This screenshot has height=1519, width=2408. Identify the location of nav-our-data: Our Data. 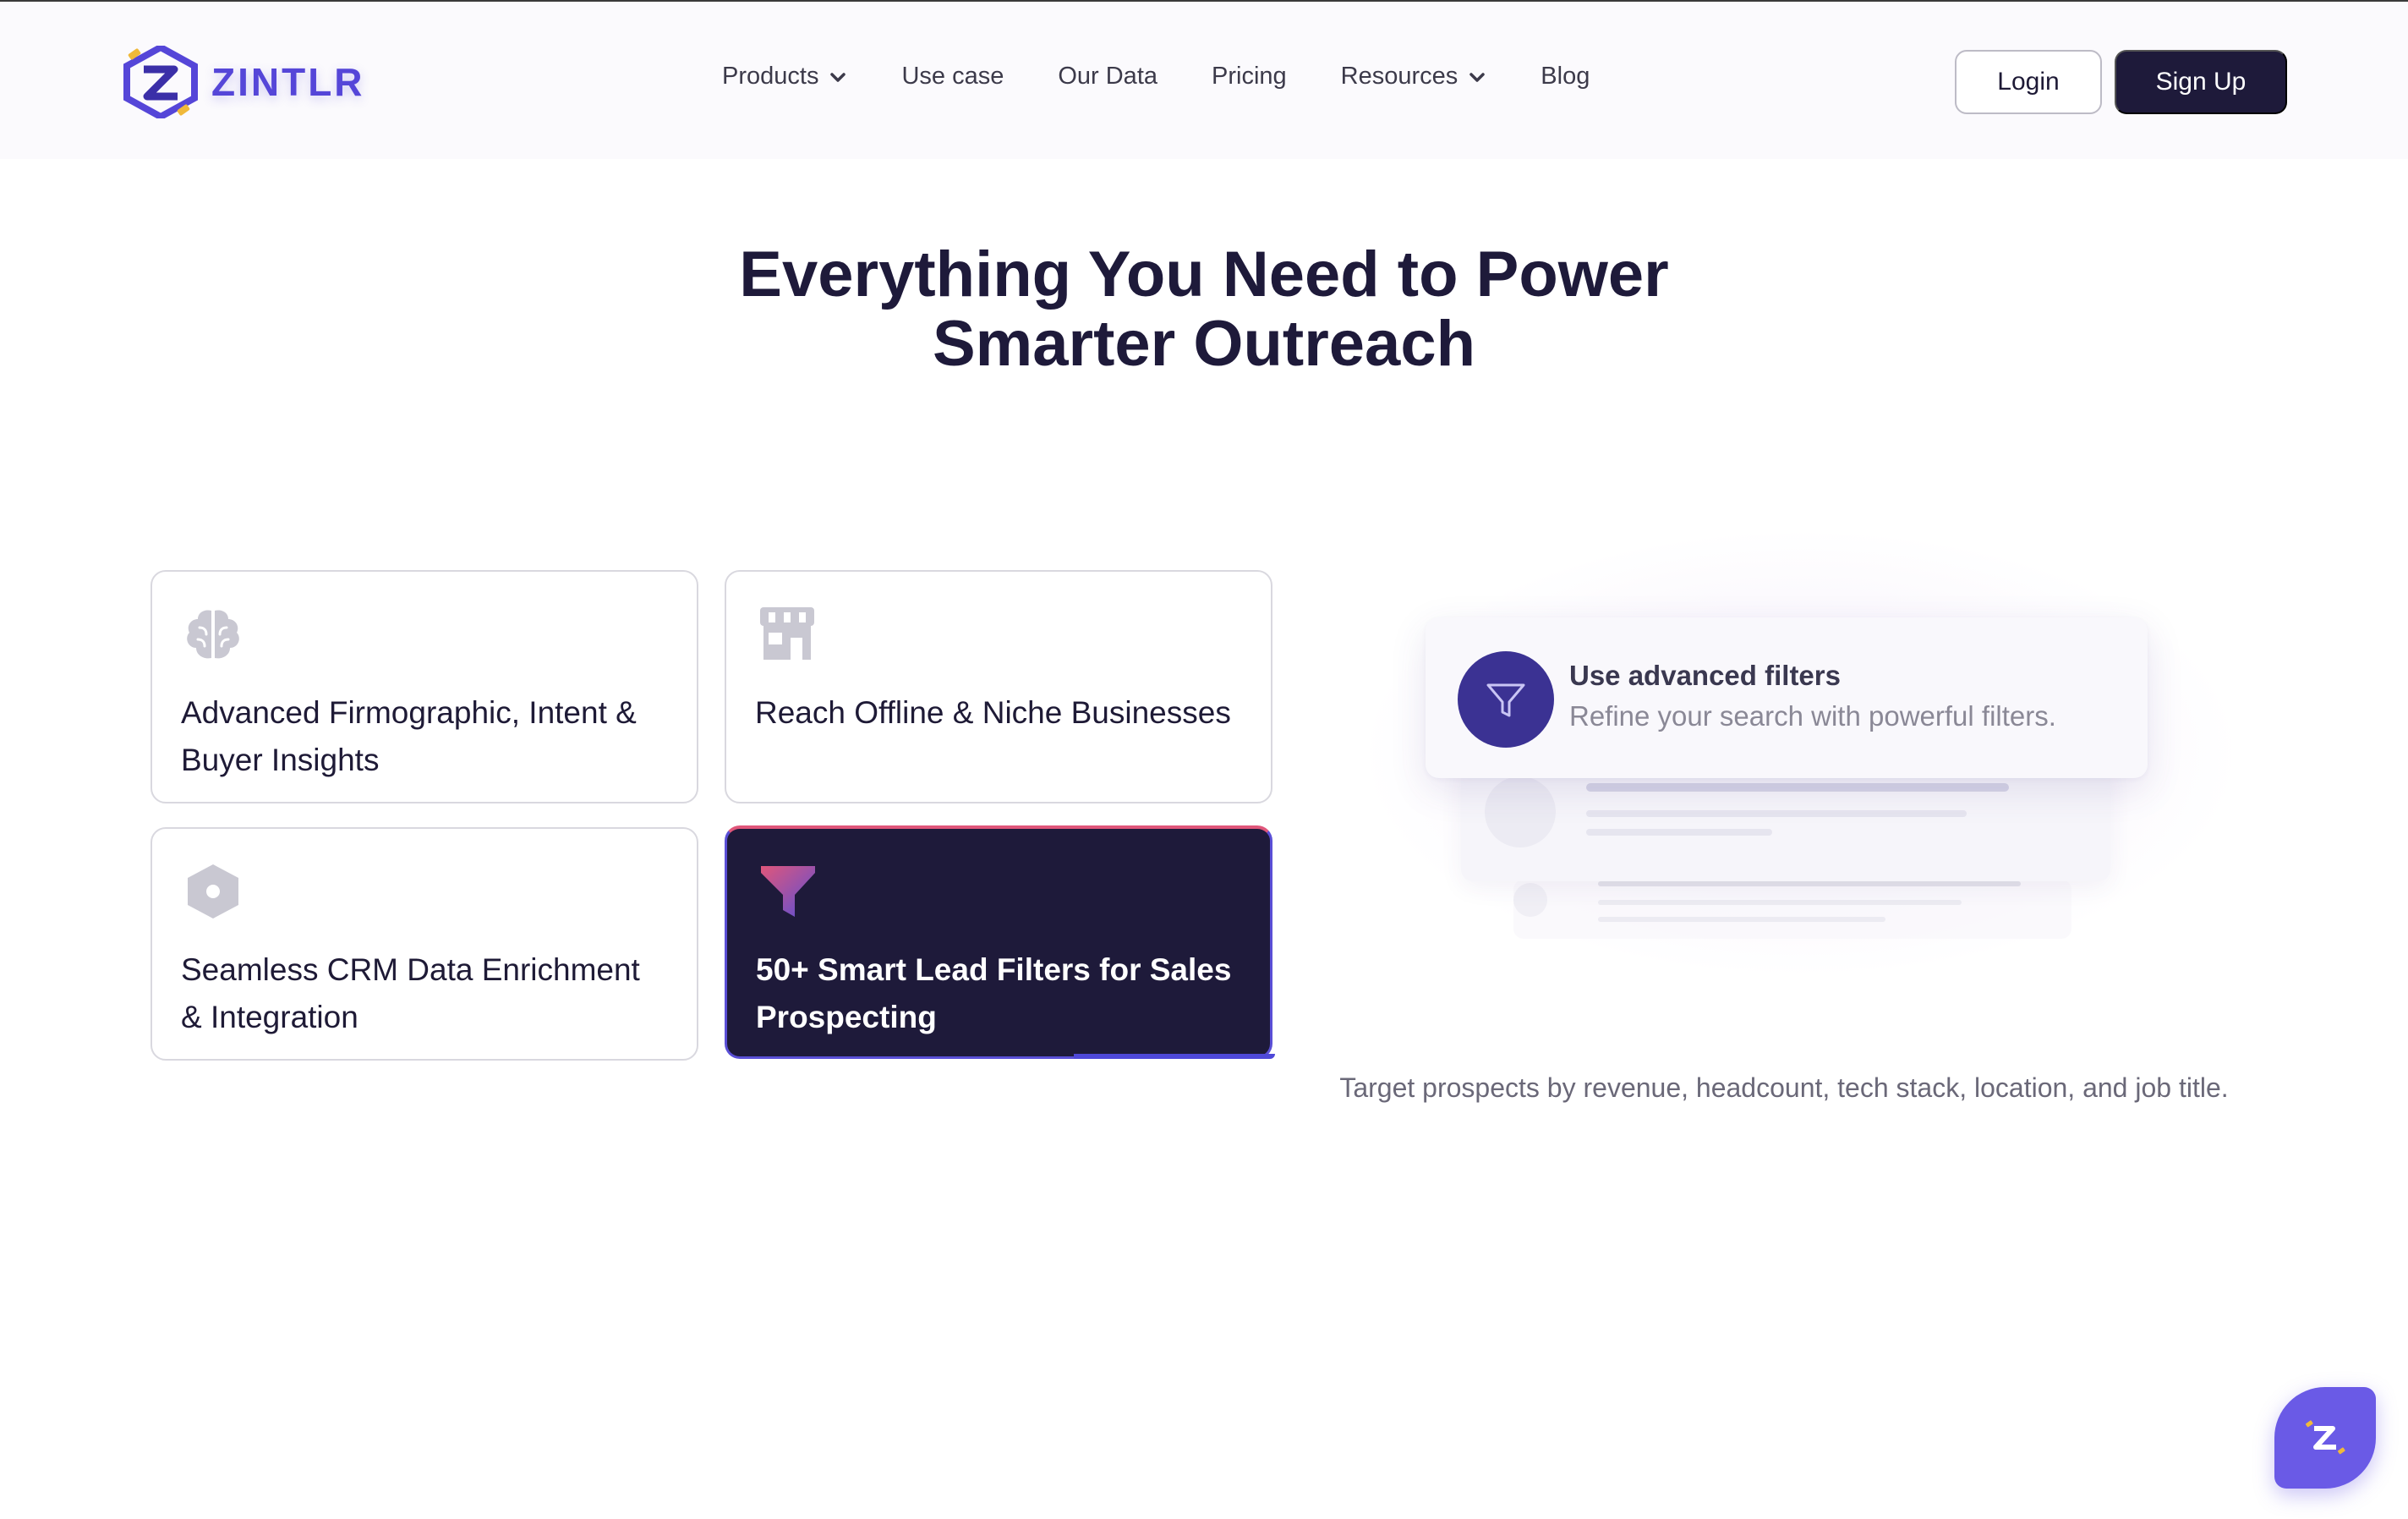
(1107, 76).